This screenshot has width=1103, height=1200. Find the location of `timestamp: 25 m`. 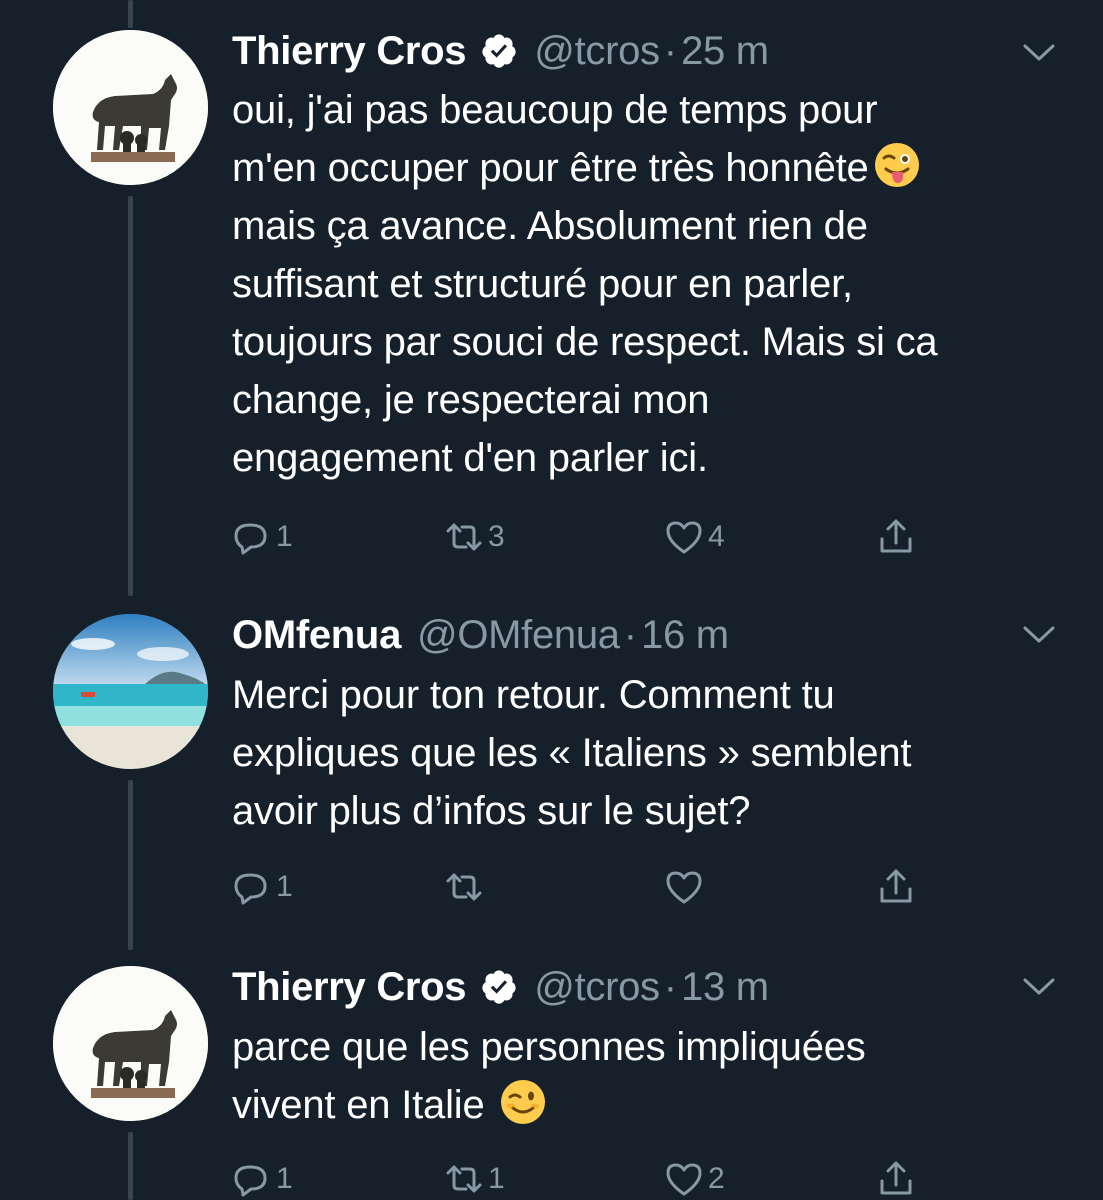

timestamp: 25 m is located at coordinates (725, 51).